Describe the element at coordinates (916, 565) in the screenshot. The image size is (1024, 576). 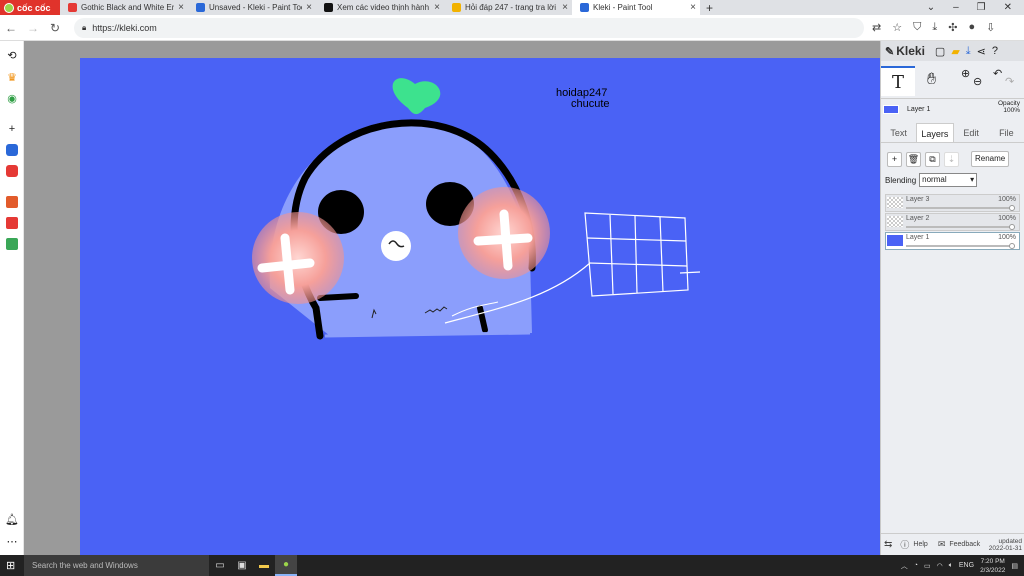
I see `network-icon: ◔` at that location.